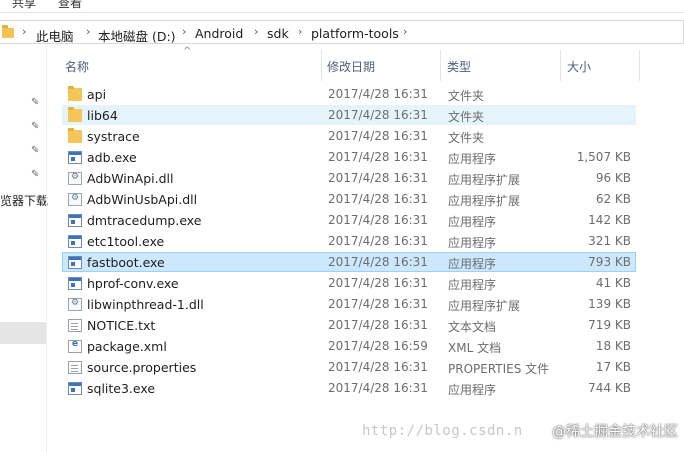 The width and height of the screenshot is (684, 452). What do you see at coordinates (145, 304) in the screenshot?
I see `file-name: libwinpthread-1.dll` at bounding box center [145, 304].